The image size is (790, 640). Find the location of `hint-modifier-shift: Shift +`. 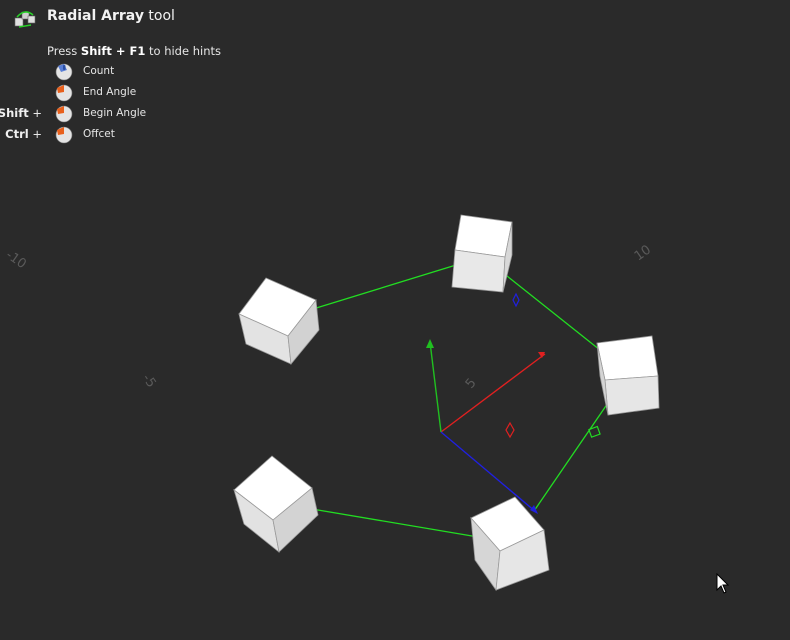

hint-modifier-shift: Shift + is located at coordinates (21, 113).